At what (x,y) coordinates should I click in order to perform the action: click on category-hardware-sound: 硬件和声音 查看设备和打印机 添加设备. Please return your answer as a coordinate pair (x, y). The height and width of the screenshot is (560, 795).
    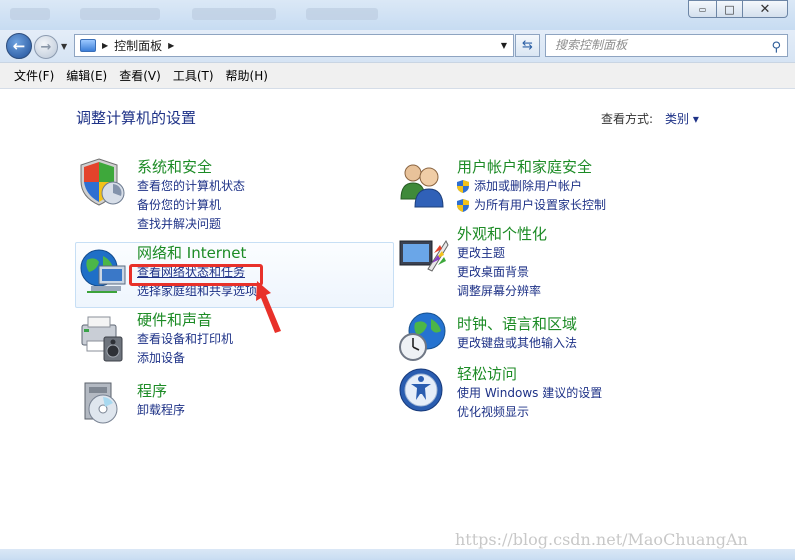
    Looking at the image, I should click on (185, 339).